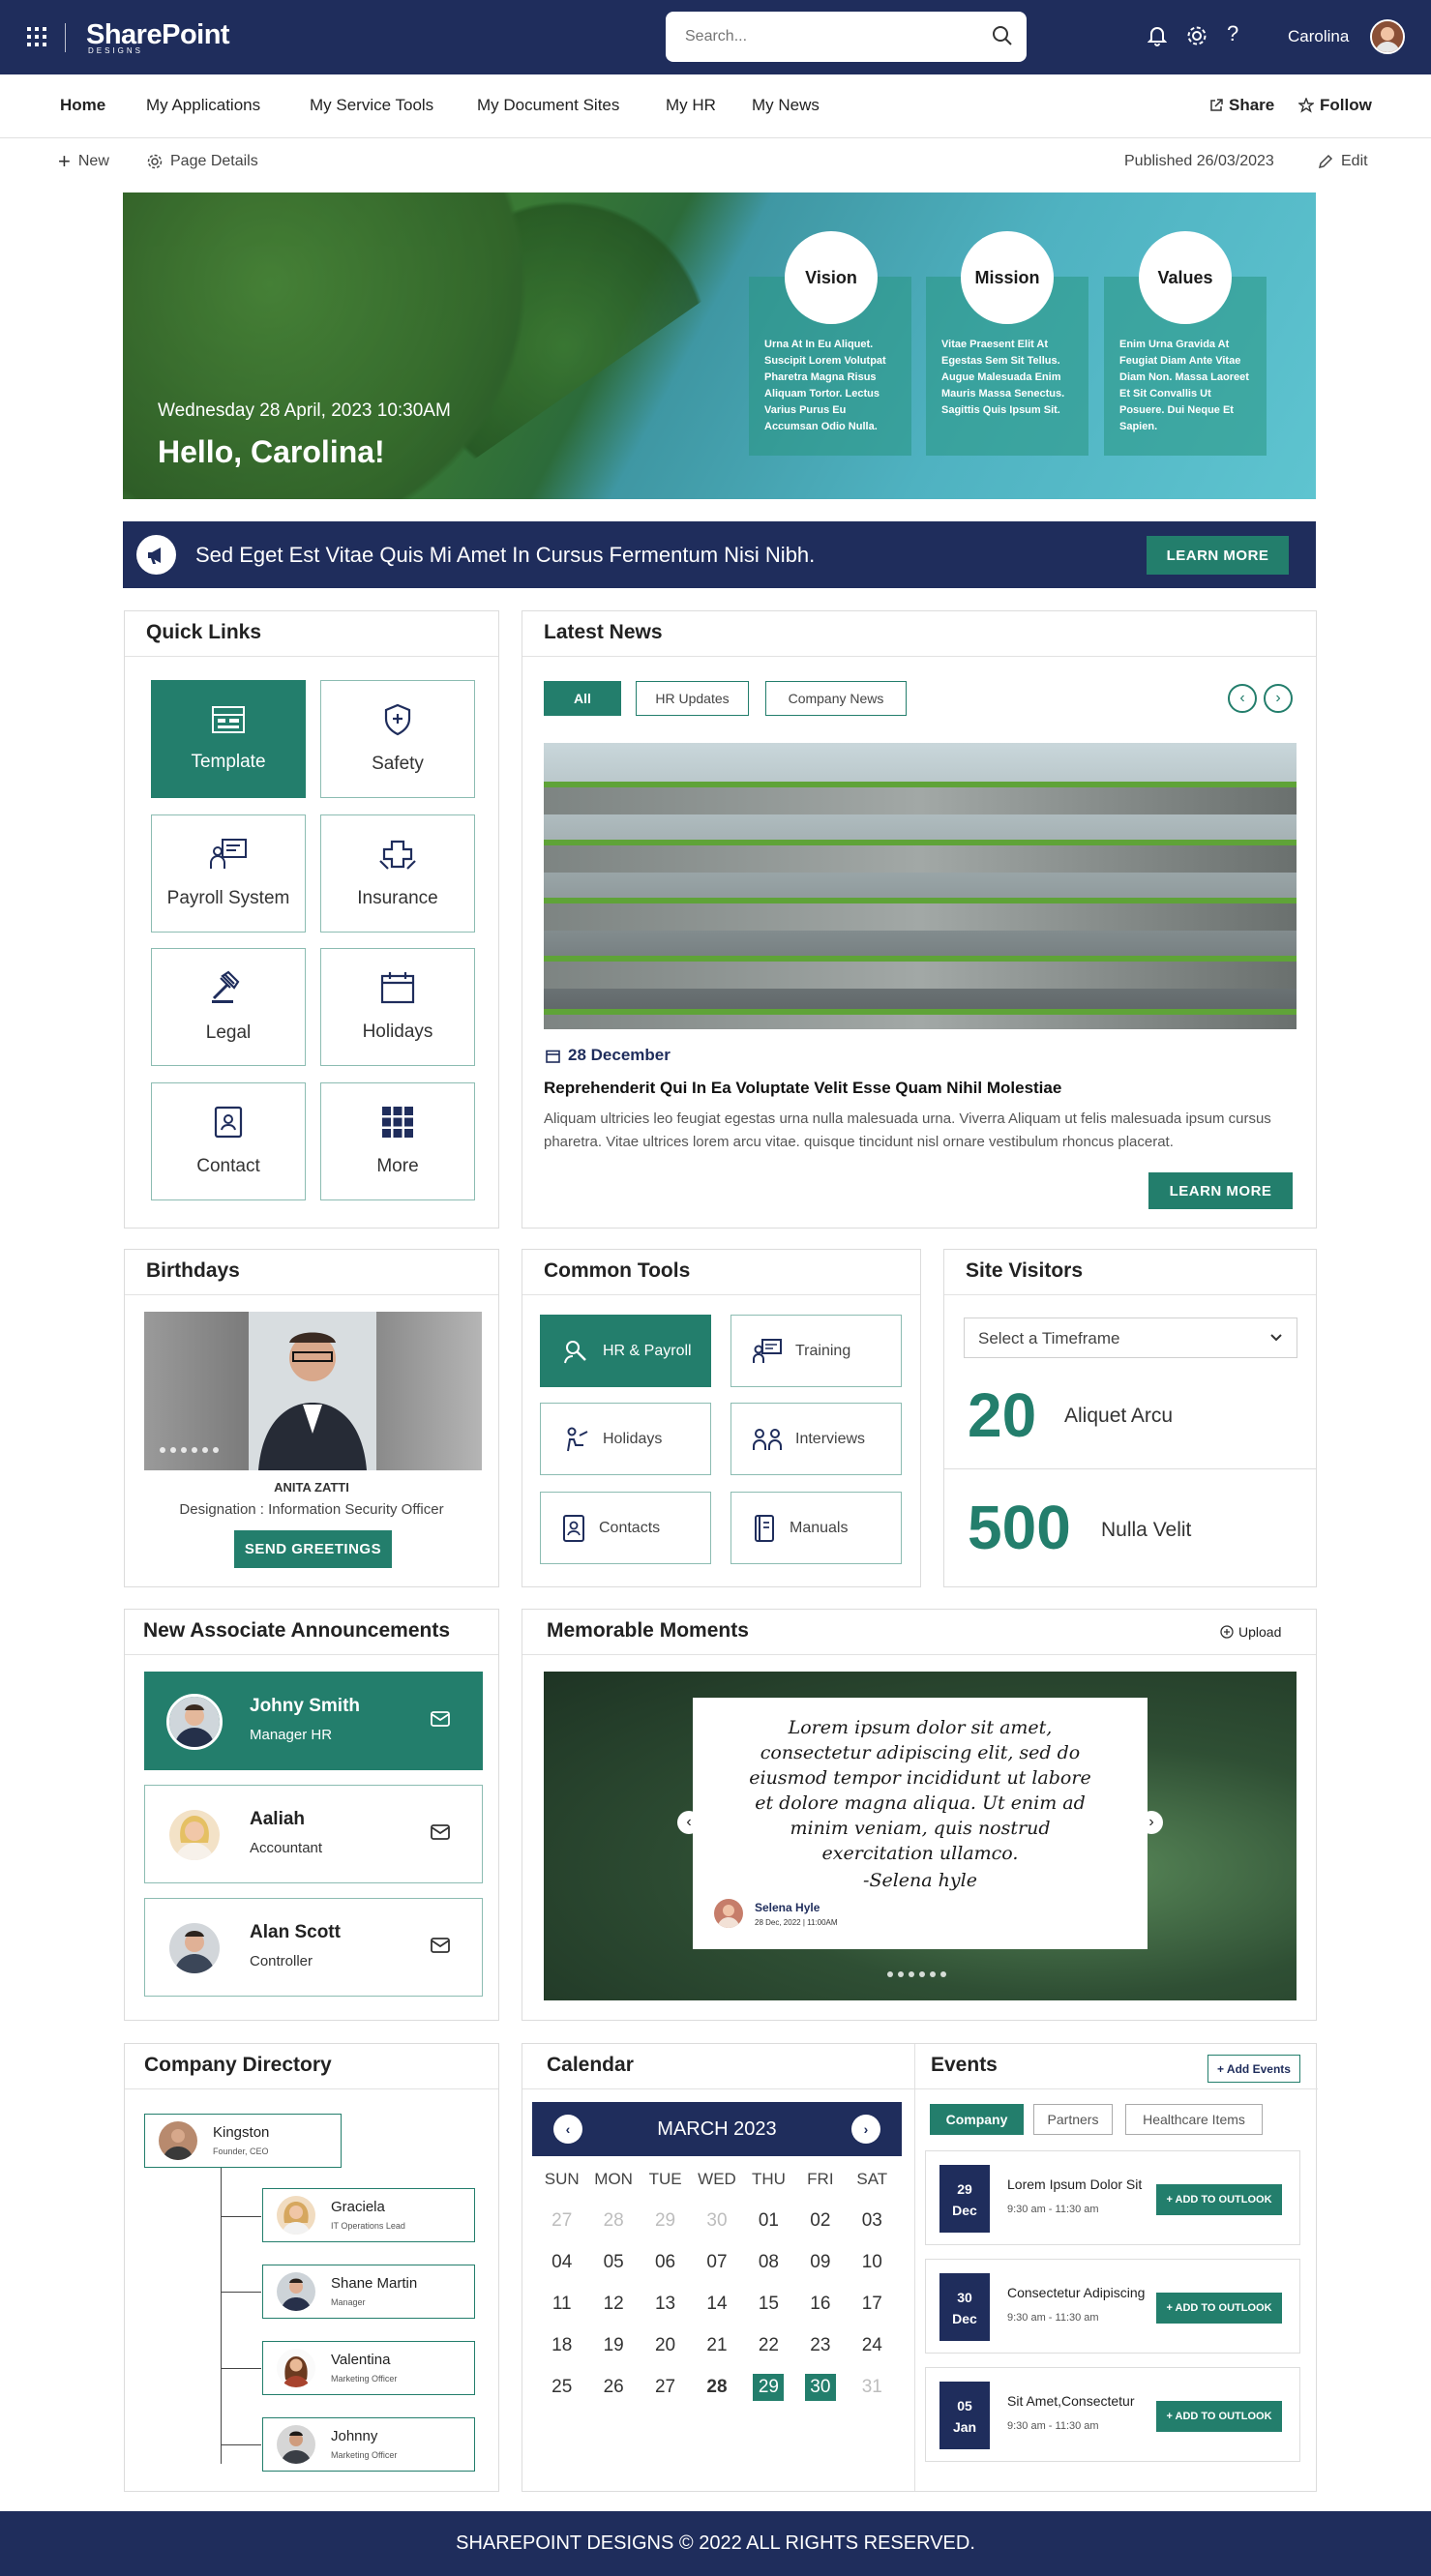  What do you see at coordinates (613, 2263) in the screenshot?
I see `calendar-date: 05` at bounding box center [613, 2263].